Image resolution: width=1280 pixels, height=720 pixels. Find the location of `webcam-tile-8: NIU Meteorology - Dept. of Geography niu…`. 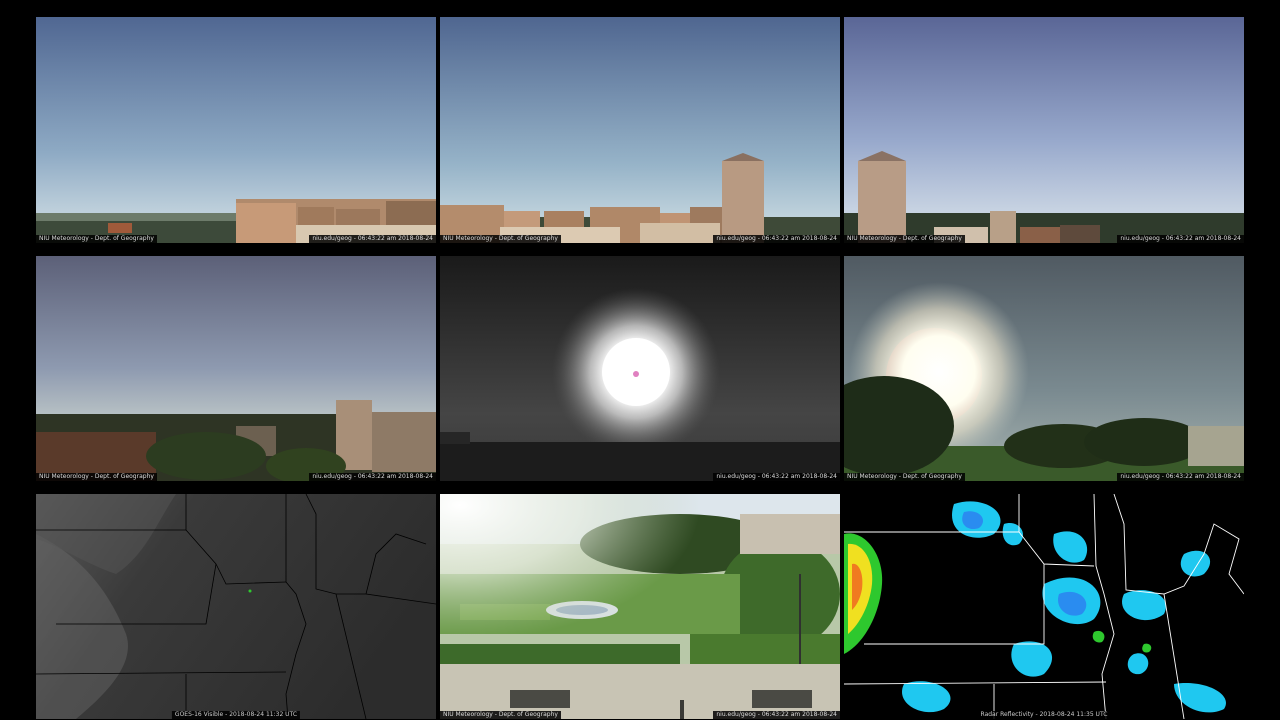

webcam-tile-8: NIU Meteorology - Dept. of Geography niu… is located at coordinates (640, 606).